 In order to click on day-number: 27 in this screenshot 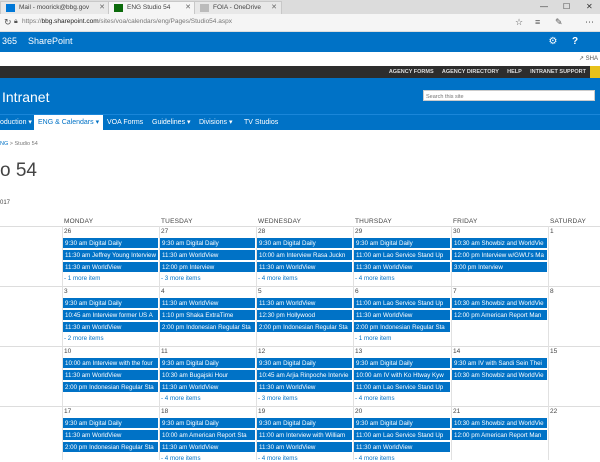, I will do `click(164, 231)`.